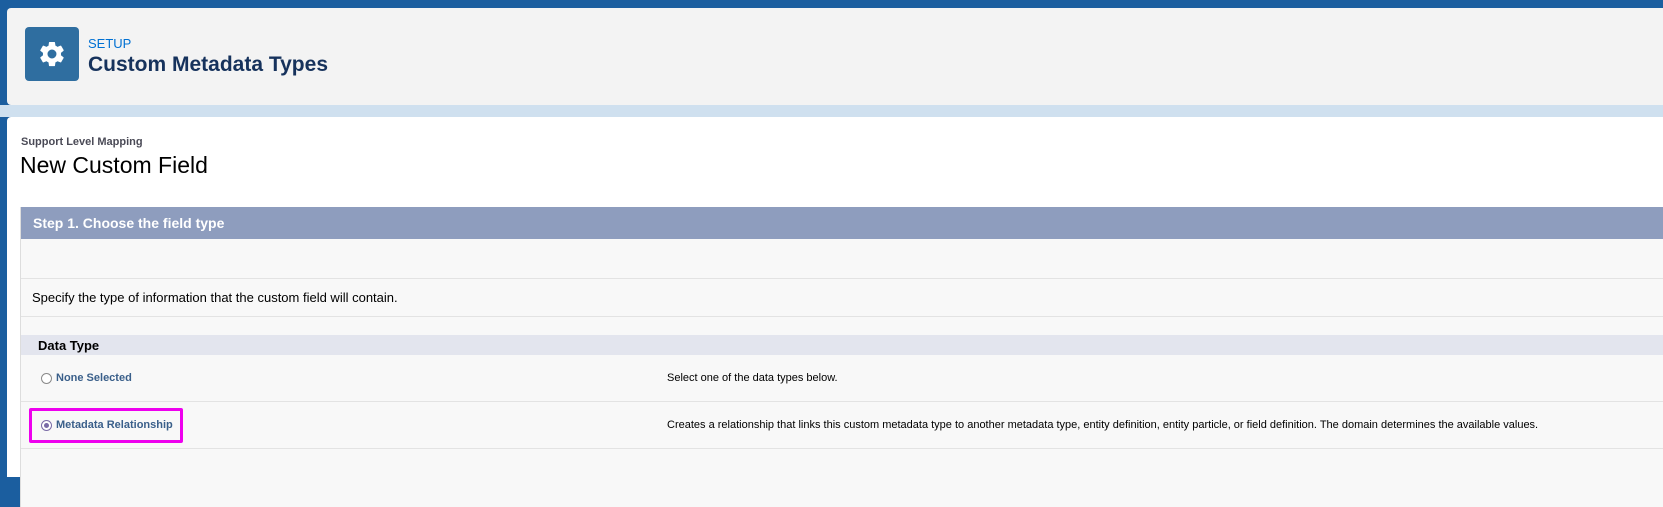 This screenshot has width=1663, height=507. I want to click on page-header-title: Custom Metadata Types, so click(208, 64).